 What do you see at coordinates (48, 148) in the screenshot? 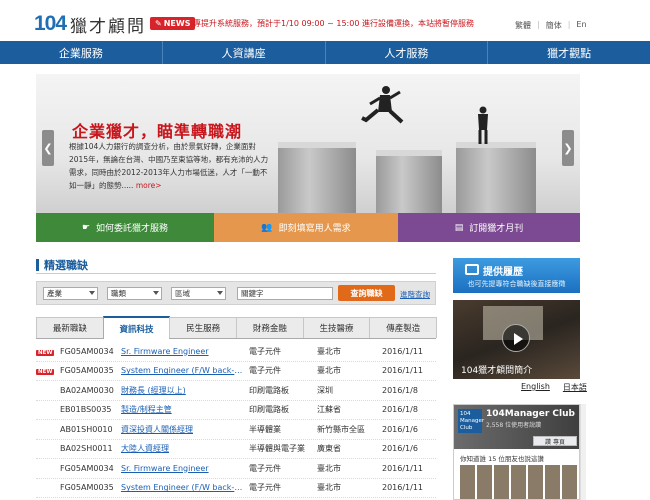
I see `banner-prev-arrow: ❮` at bounding box center [48, 148].